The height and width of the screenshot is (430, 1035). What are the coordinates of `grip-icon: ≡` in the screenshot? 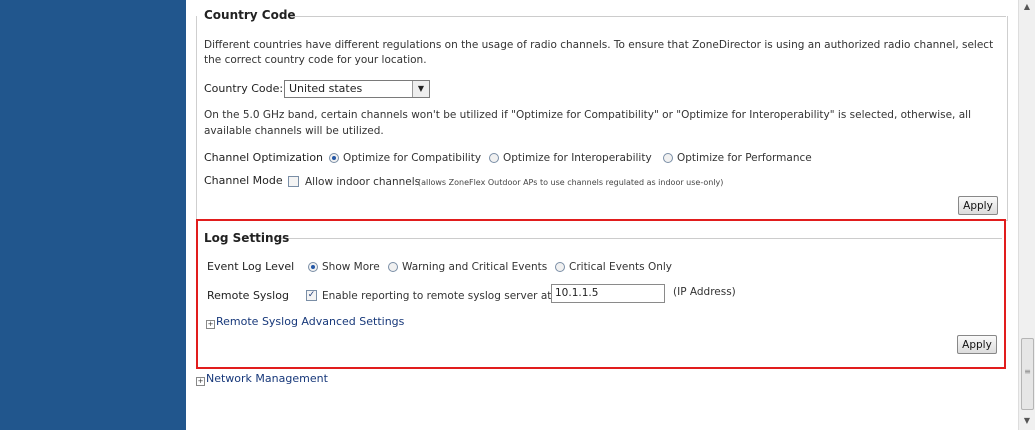 It's located at (1027, 371).